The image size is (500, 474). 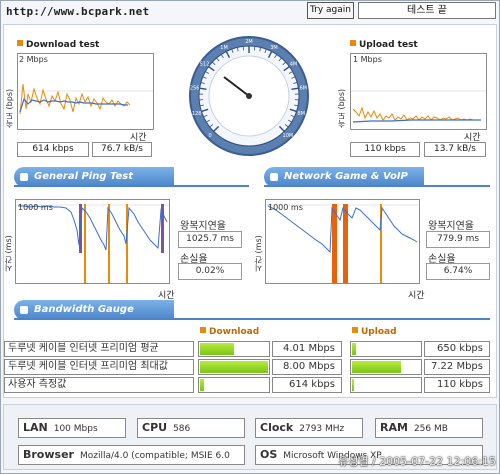 I want to click on download-chart-svg, so click(x=85, y=99).